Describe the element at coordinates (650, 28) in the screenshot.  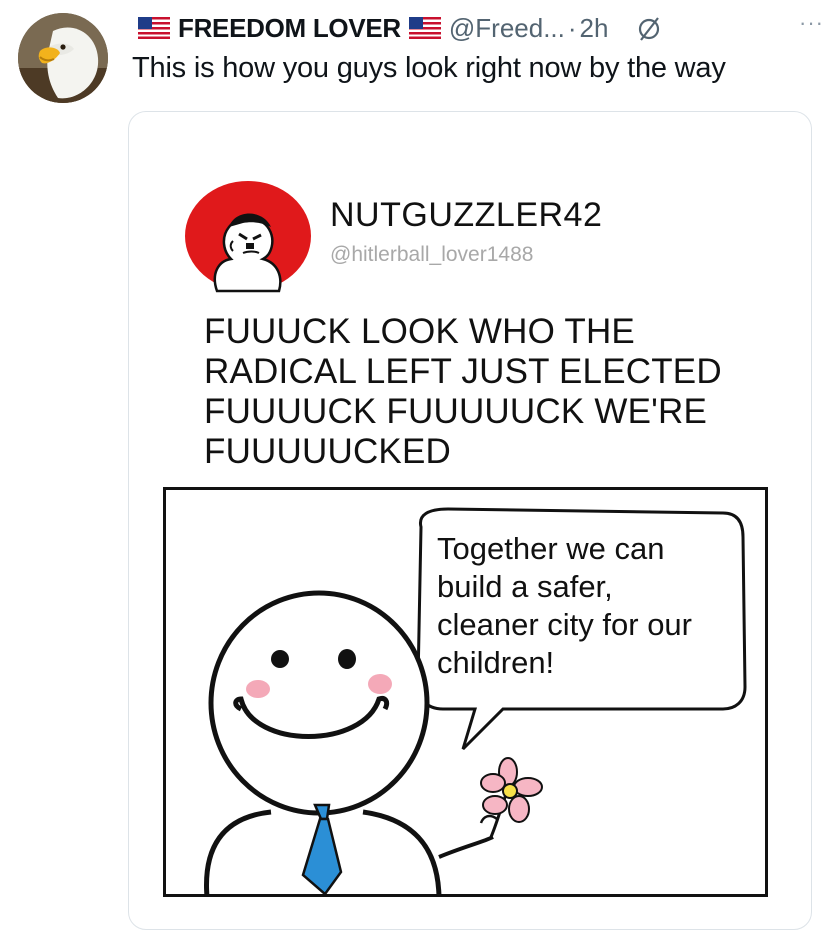
I see `circle-slash-icon` at that location.